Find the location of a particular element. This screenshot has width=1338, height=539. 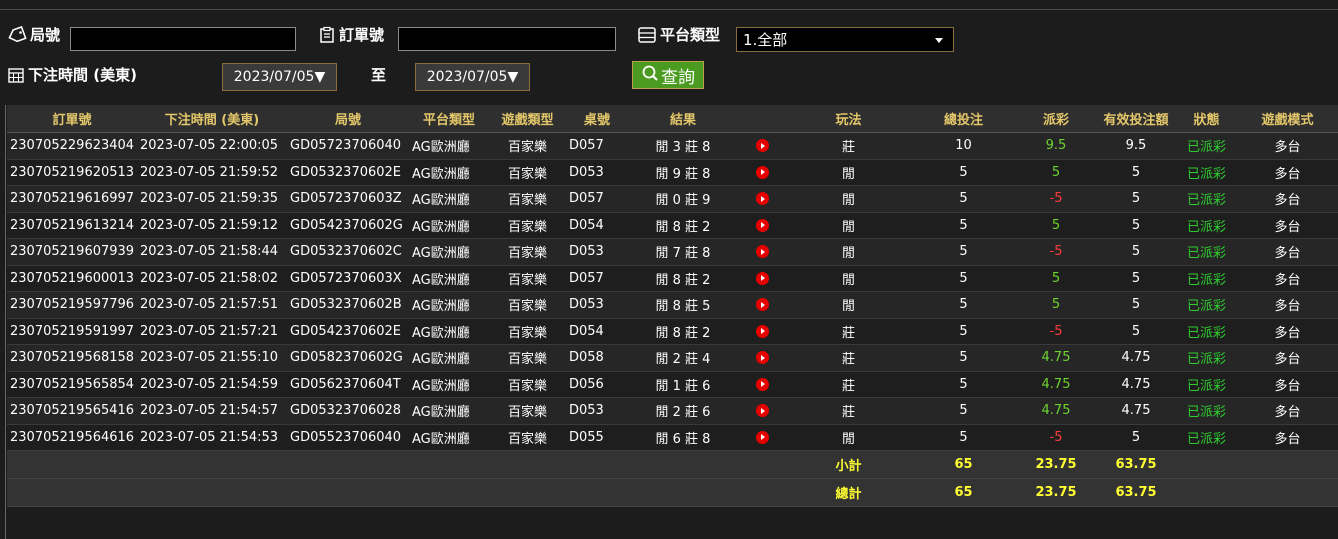

query-button: 查詢 is located at coordinates (668, 75).